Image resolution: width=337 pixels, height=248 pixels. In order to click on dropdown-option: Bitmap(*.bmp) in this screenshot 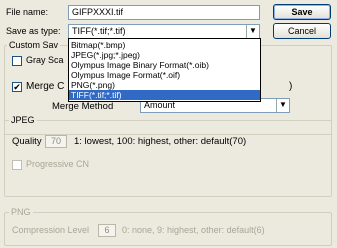, I will do `click(164, 45)`.